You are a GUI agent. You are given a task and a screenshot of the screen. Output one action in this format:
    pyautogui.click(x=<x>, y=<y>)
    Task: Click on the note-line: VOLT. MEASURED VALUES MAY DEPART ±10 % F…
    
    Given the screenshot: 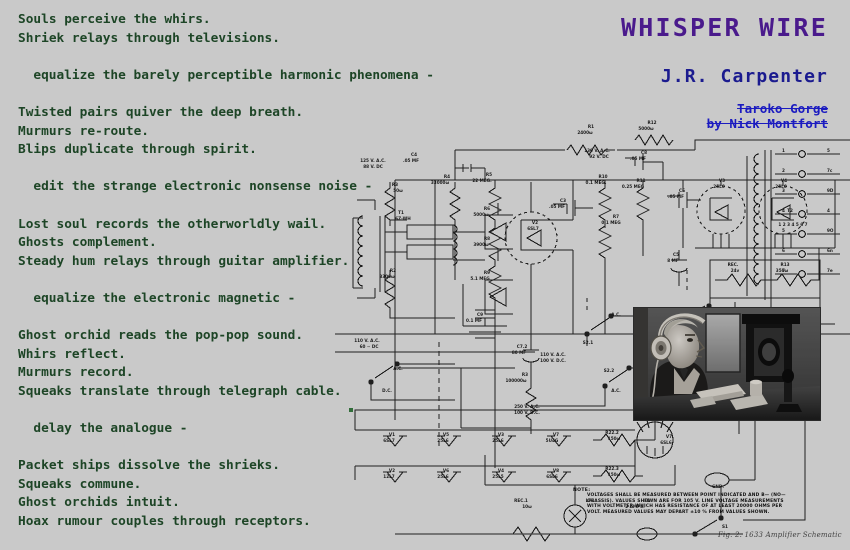 What is the action you would take?
    pyautogui.click(x=678, y=512)
    